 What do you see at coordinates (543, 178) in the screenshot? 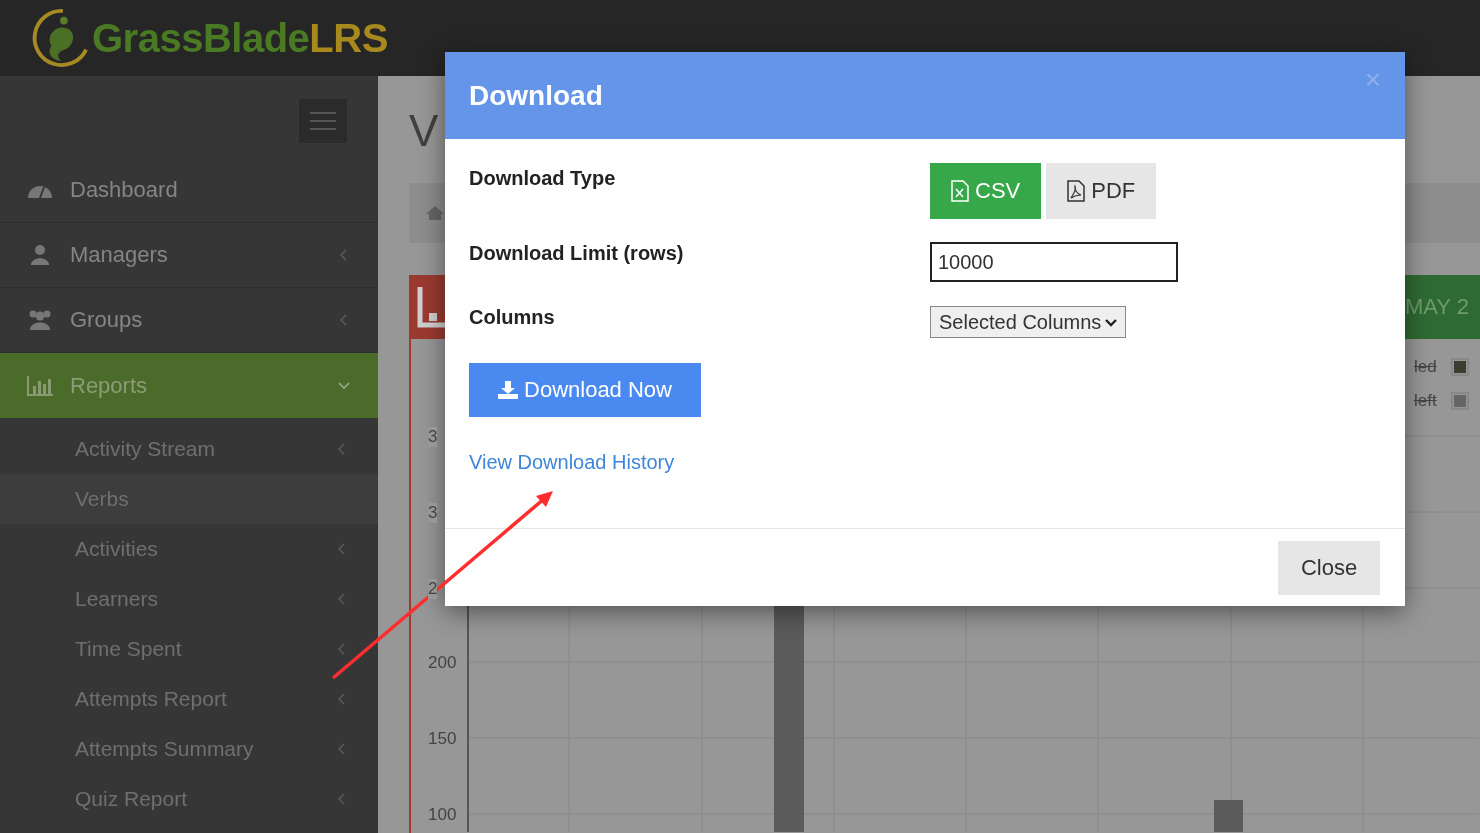
I see `field-label: Download Type` at bounding box center [543, 178].